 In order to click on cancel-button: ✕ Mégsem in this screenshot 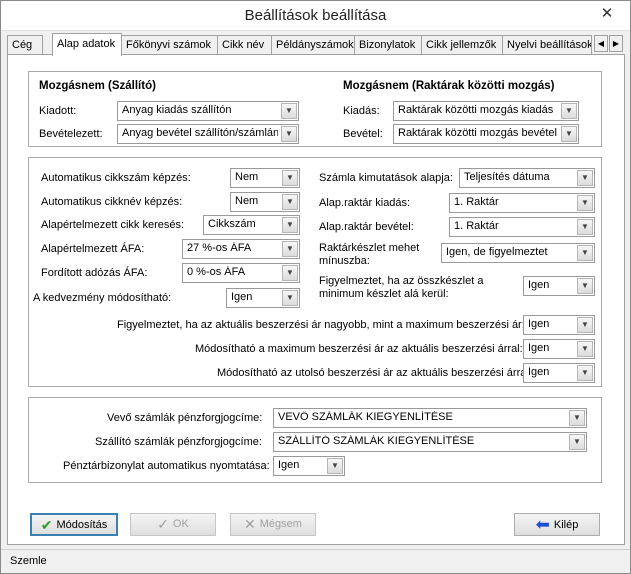, I will do `click(273, 524)`.